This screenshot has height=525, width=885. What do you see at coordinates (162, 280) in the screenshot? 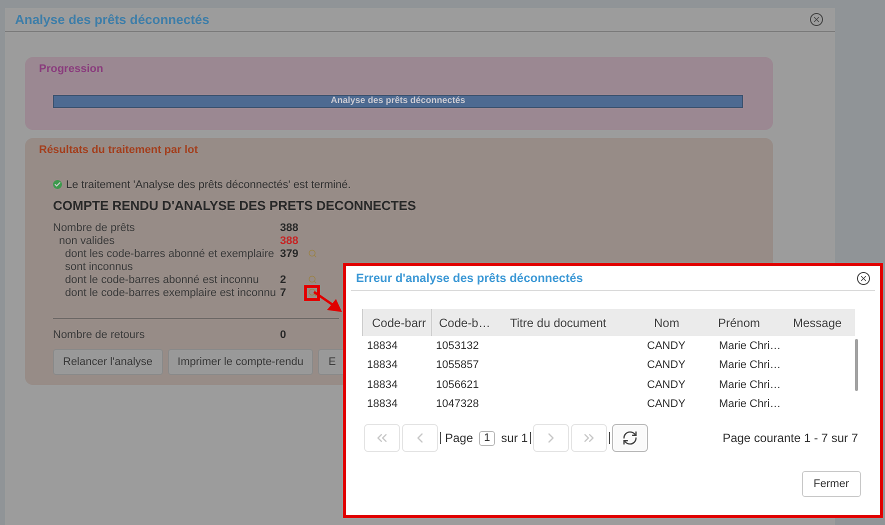
I see `report-label: dont le code-barres abonné est inconnu` at bounding box center [162, 280].